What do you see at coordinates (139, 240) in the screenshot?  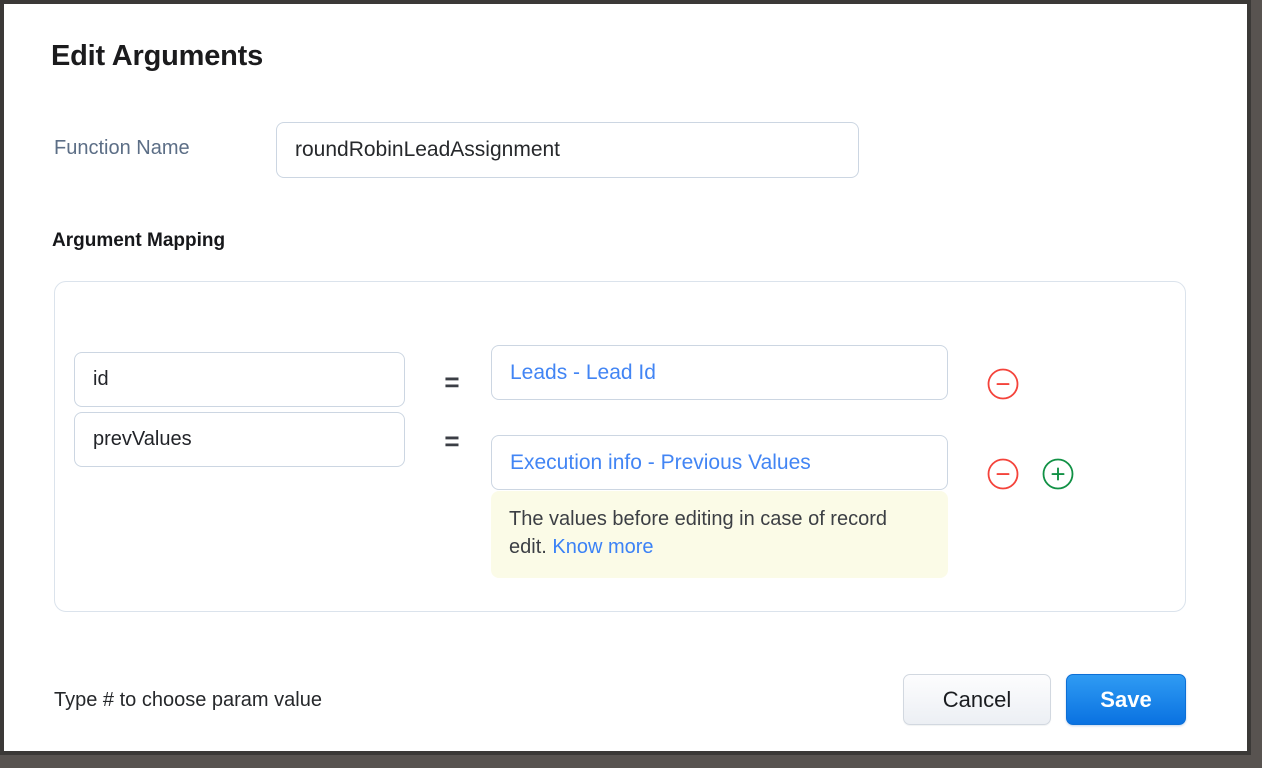 I see `argument-mapping-title: Argument Mapping` at bounding box center [139, 240].